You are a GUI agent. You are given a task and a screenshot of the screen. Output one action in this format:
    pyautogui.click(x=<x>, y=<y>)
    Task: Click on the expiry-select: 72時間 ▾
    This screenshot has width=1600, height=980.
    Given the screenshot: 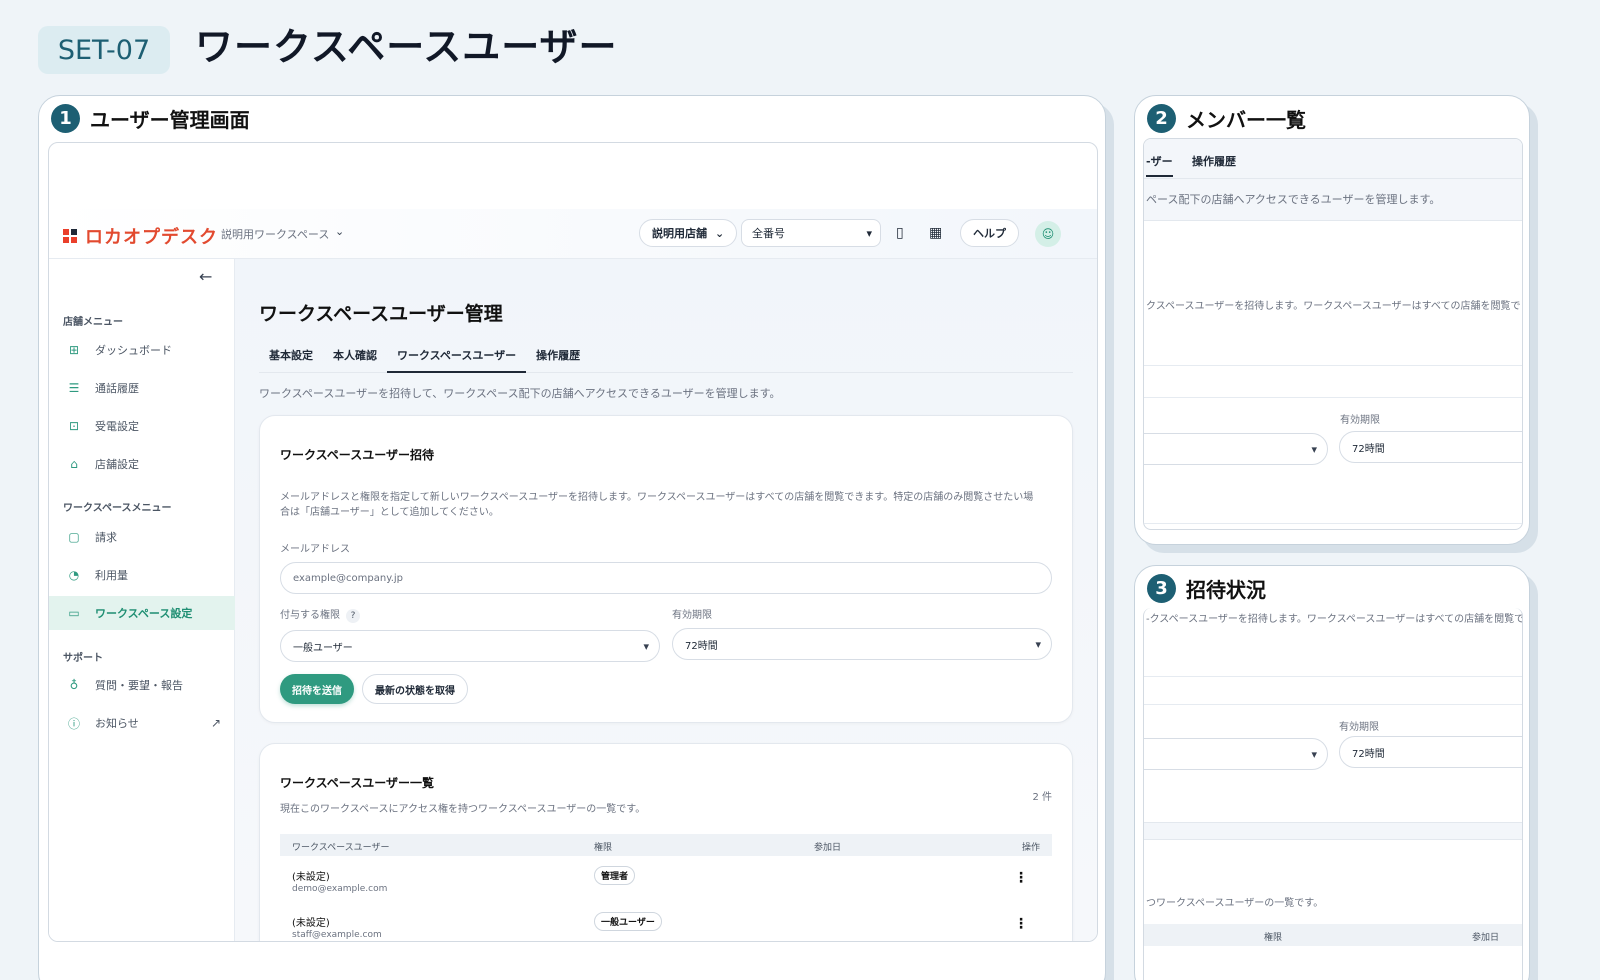 What is the action you would take?
    pyautogui.click(x=862, y=644)
    